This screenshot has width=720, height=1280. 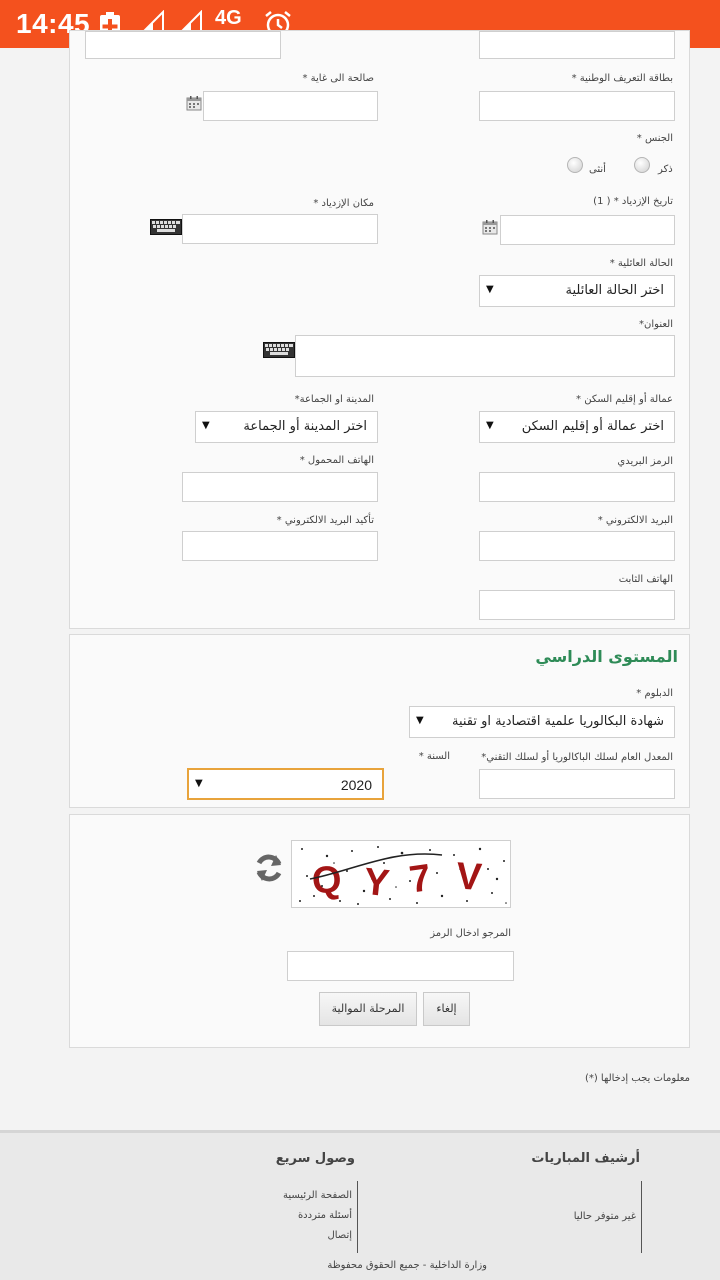 What do you see at coordinates (597, 169) in the screenshot?
I see `gender-female-label: أنثى` at bounding box center [597, 169].